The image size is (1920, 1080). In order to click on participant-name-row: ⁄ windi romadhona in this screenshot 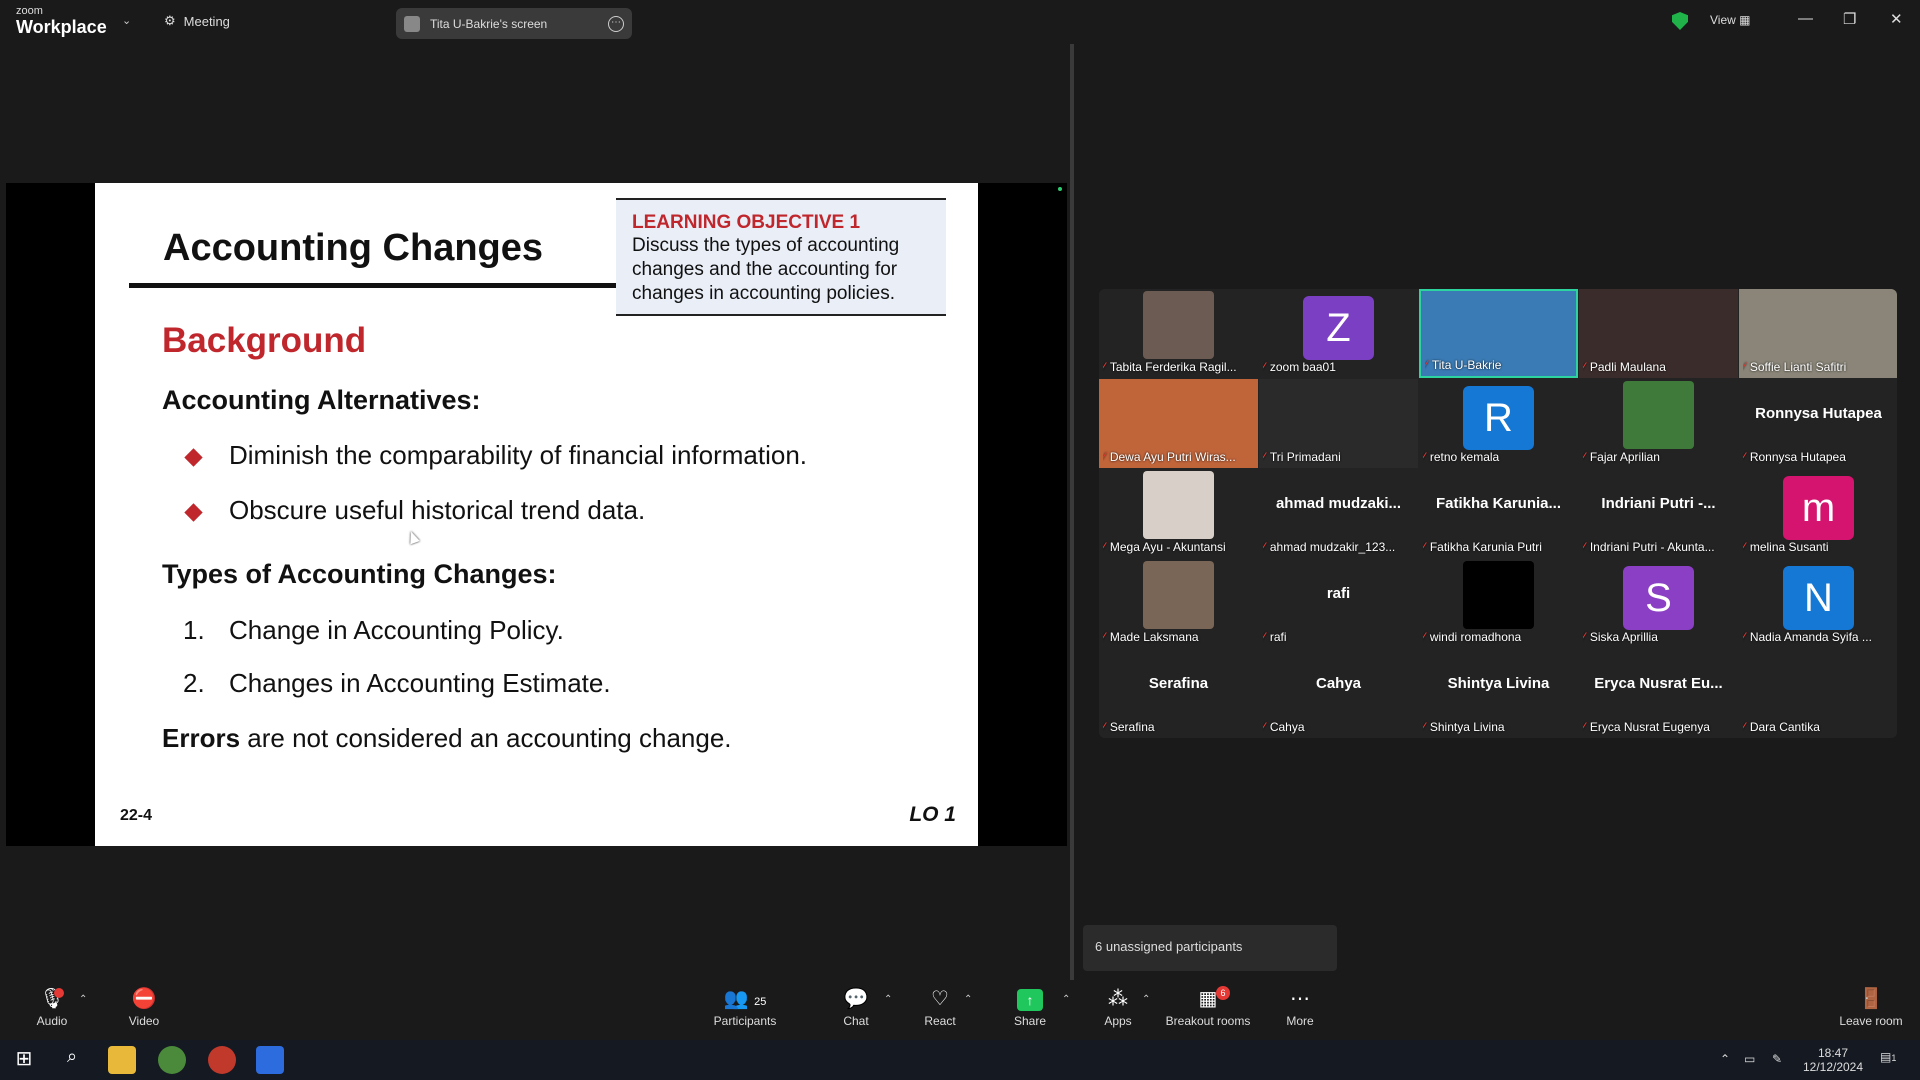, I will do `click(1499, 637)`.